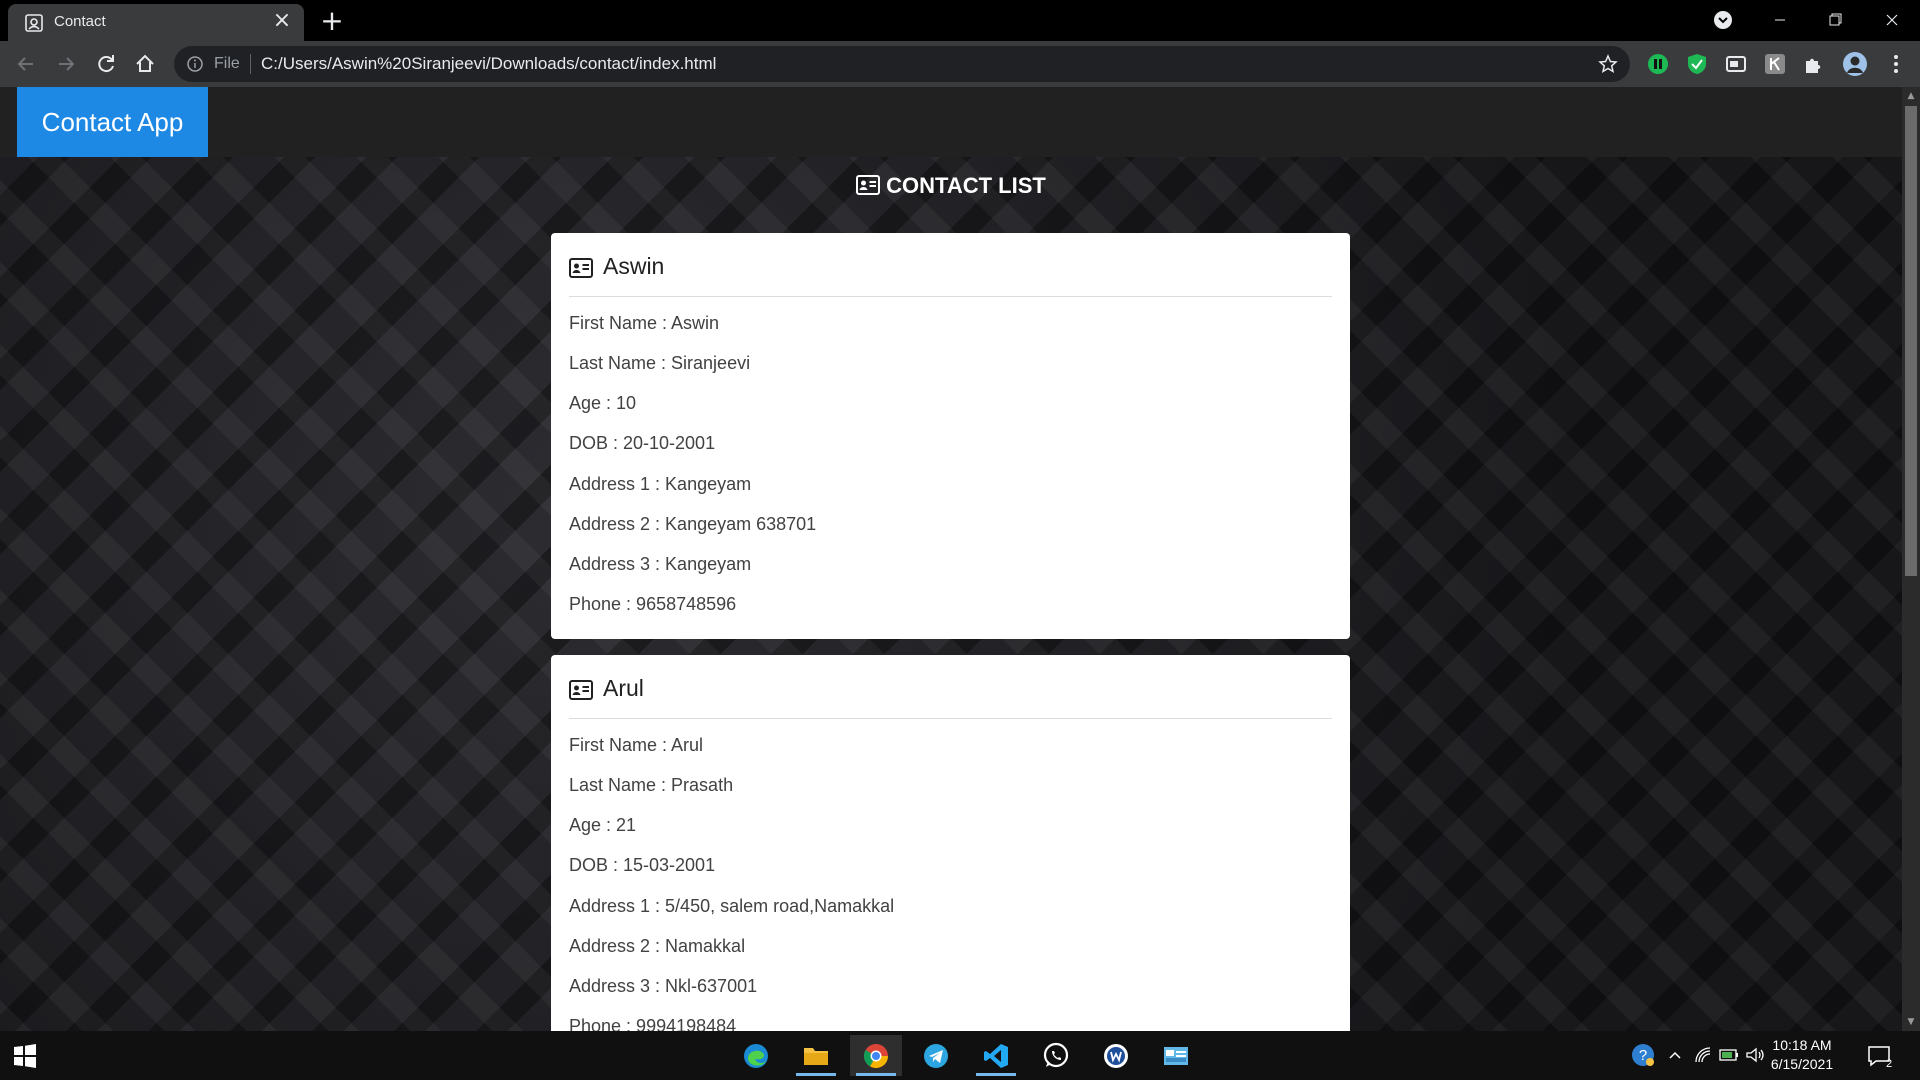  Describe the element at coordinates (653, 1023) in the screenshot. I see `phone-field: Phone : 9994198484` at that location.